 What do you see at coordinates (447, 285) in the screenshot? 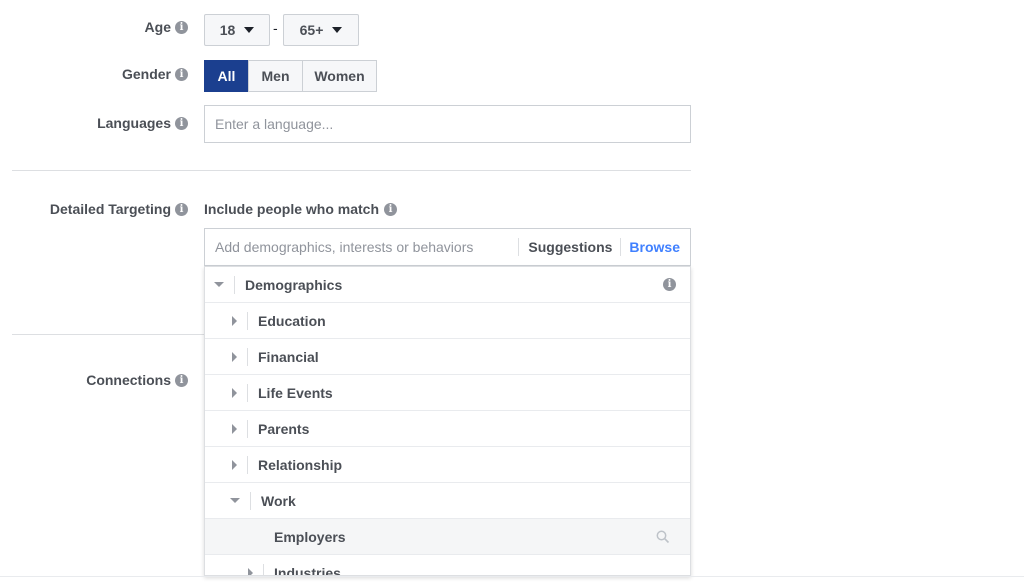
I see `tree-item-demographics: Demographics i` at bounding box center [447, 285].